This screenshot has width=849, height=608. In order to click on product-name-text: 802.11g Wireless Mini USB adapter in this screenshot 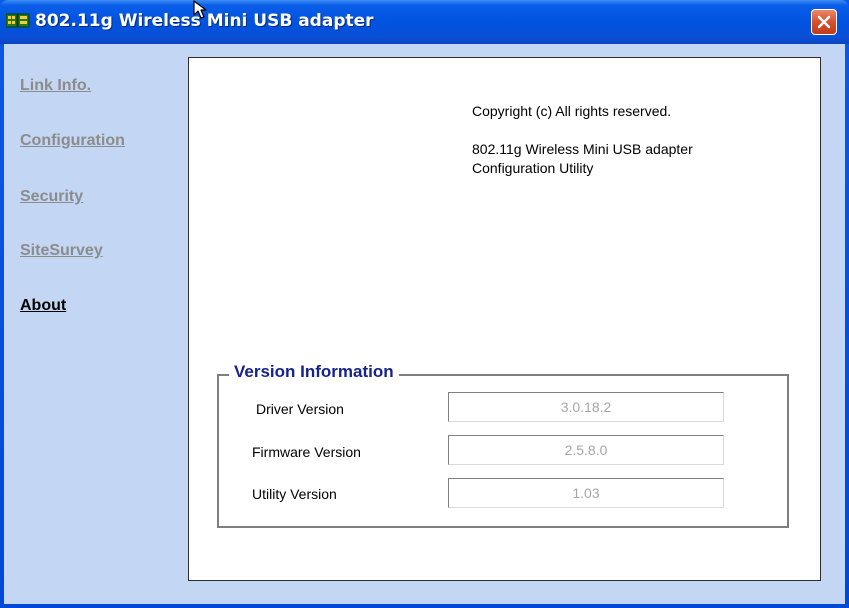, I will do `click(582, 149)`.